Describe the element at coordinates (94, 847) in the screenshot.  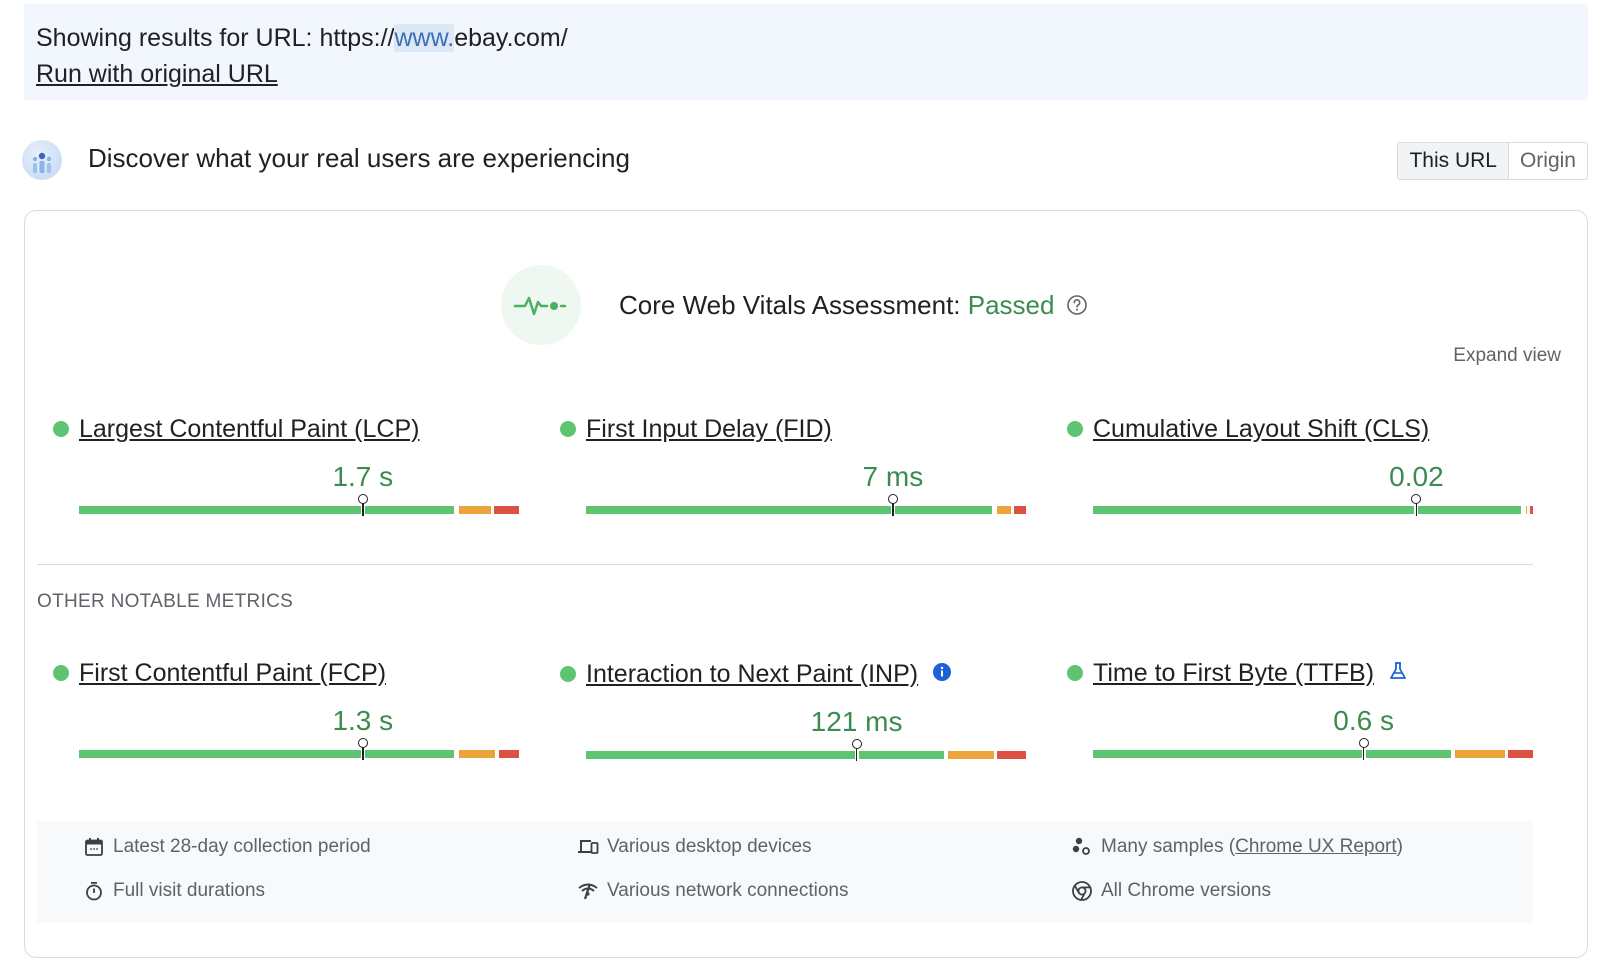
I see `calendar-icon` at that location.